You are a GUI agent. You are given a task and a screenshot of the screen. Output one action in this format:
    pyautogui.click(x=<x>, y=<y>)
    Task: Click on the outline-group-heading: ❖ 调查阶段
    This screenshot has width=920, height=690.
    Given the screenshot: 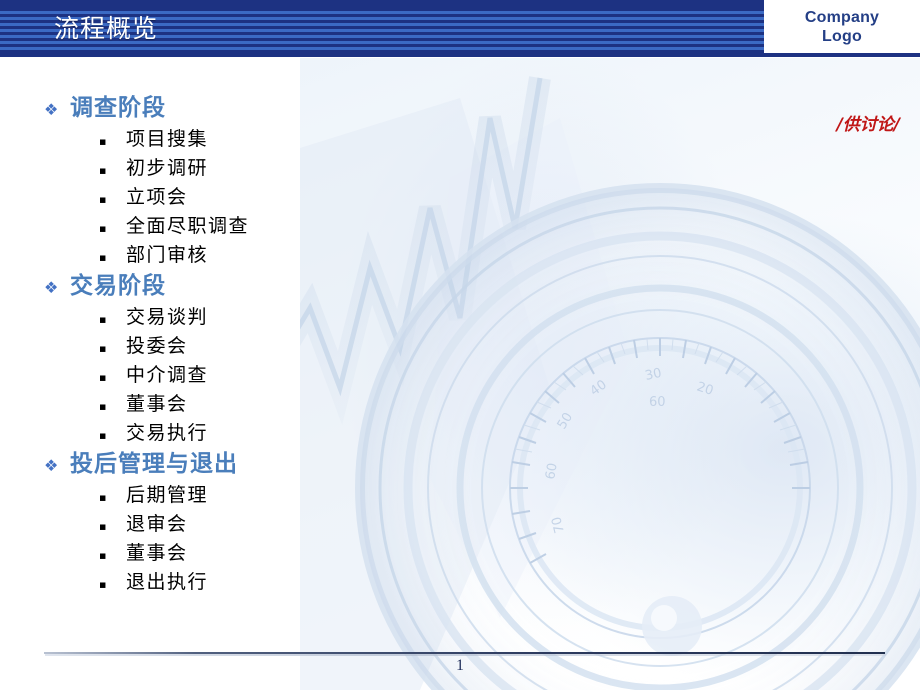 What is the action you would take?
    pyautogui.click(x=344, y=108)
    